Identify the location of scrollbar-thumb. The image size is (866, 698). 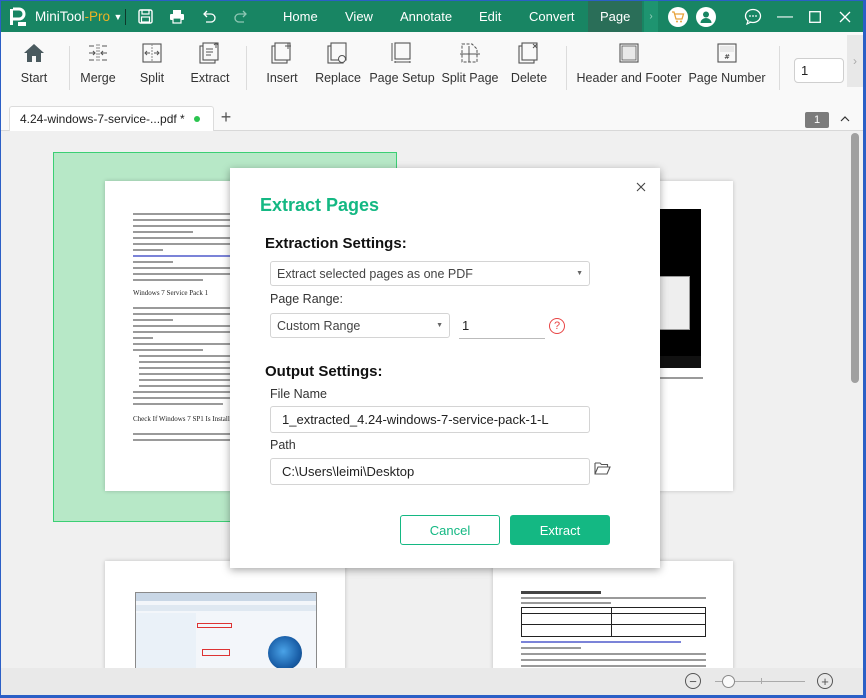
(855, 258).